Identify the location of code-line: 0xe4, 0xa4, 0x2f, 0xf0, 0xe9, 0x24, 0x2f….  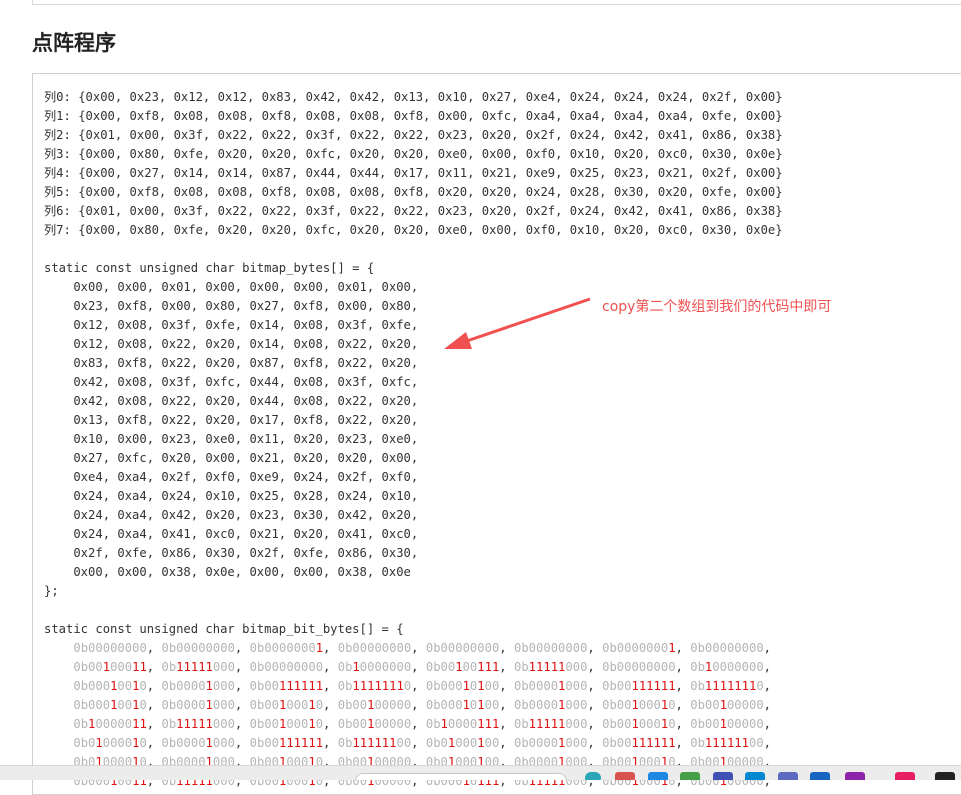
(231, 477).